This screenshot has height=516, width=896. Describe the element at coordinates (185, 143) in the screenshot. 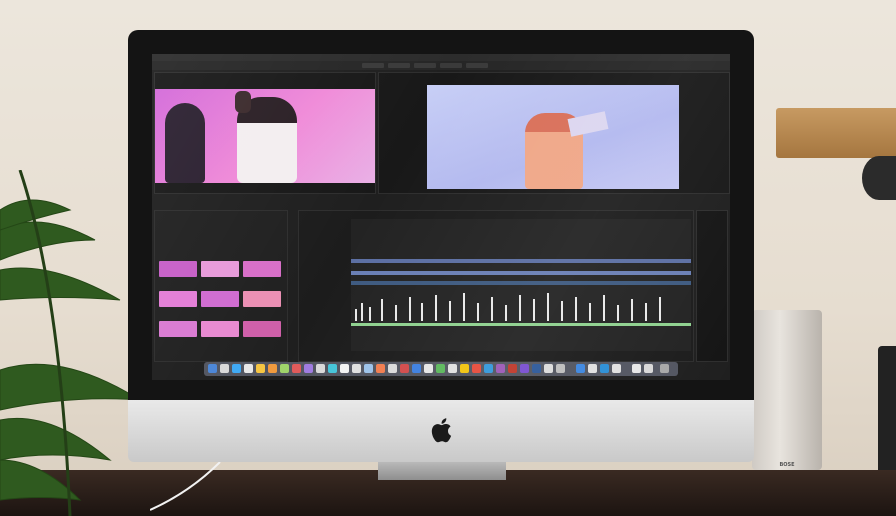

I see `person-figure` at that location.